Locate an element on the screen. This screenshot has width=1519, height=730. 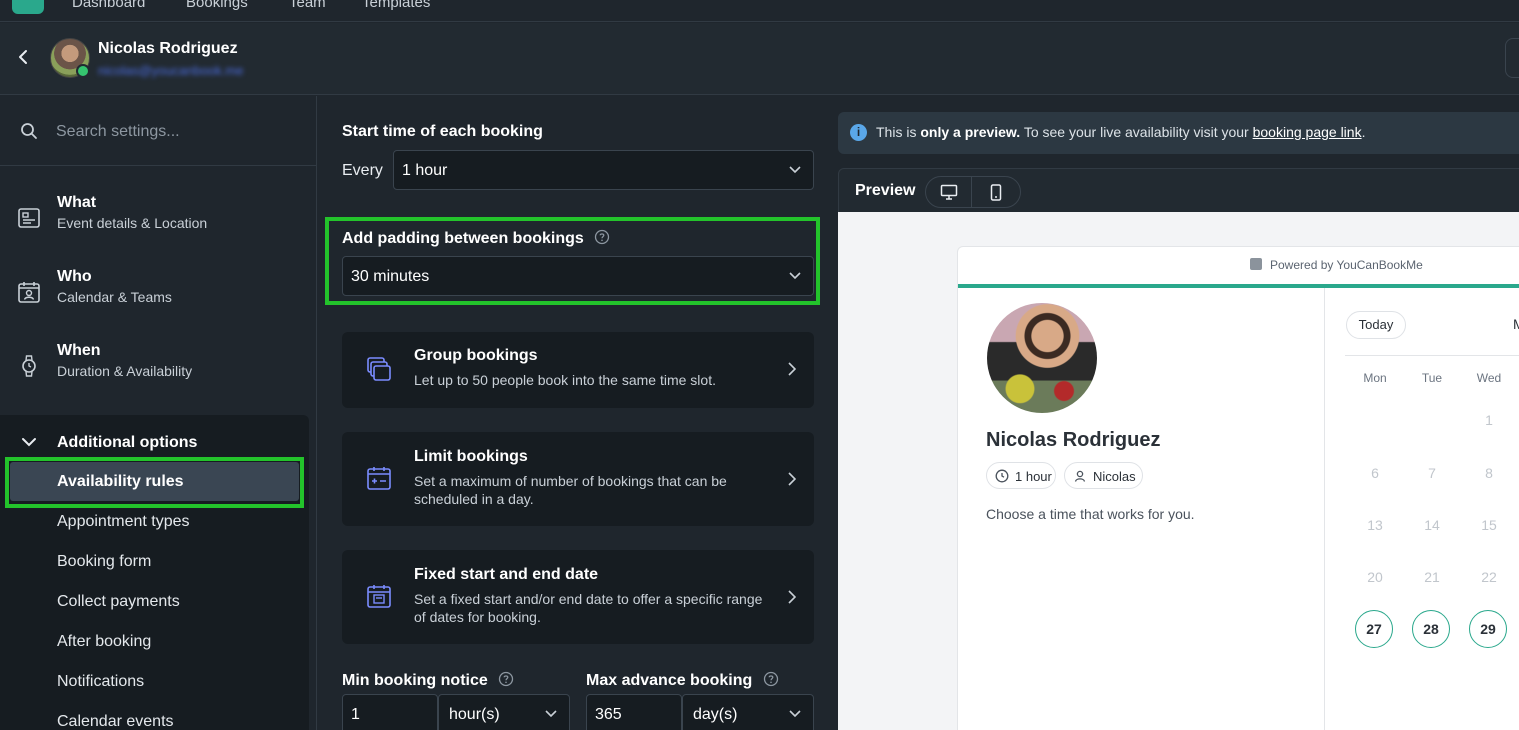
min-notice-label-text: Min booking notice is located at coordinates (415, 680).